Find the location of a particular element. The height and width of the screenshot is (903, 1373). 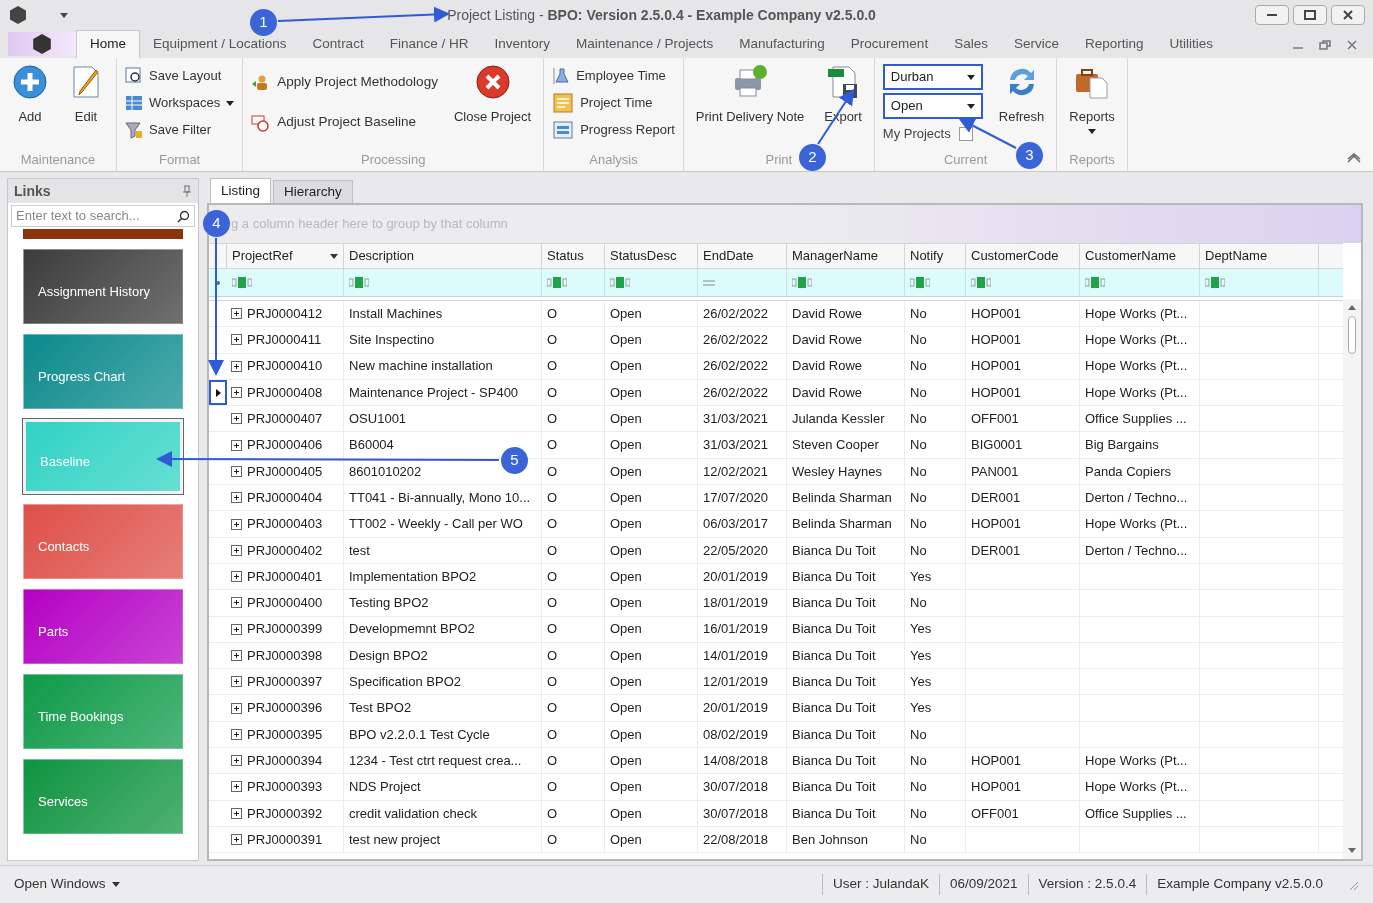

ribbon-button: Progress Report is located at coordinates (613, 130).